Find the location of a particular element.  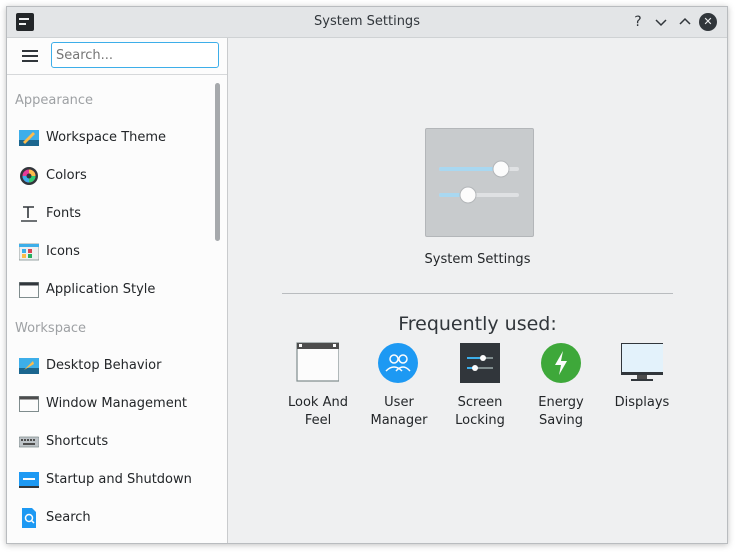

sidebar-item-label: Application Style is located at coordinates (101, 289).